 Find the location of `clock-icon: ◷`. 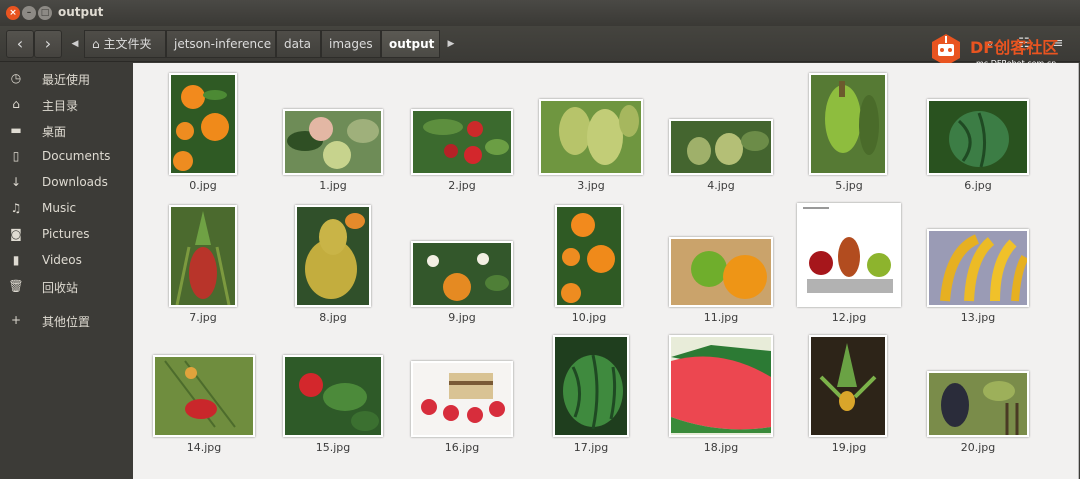

clock-icon: ◷ is located at coordinates (16, 78).